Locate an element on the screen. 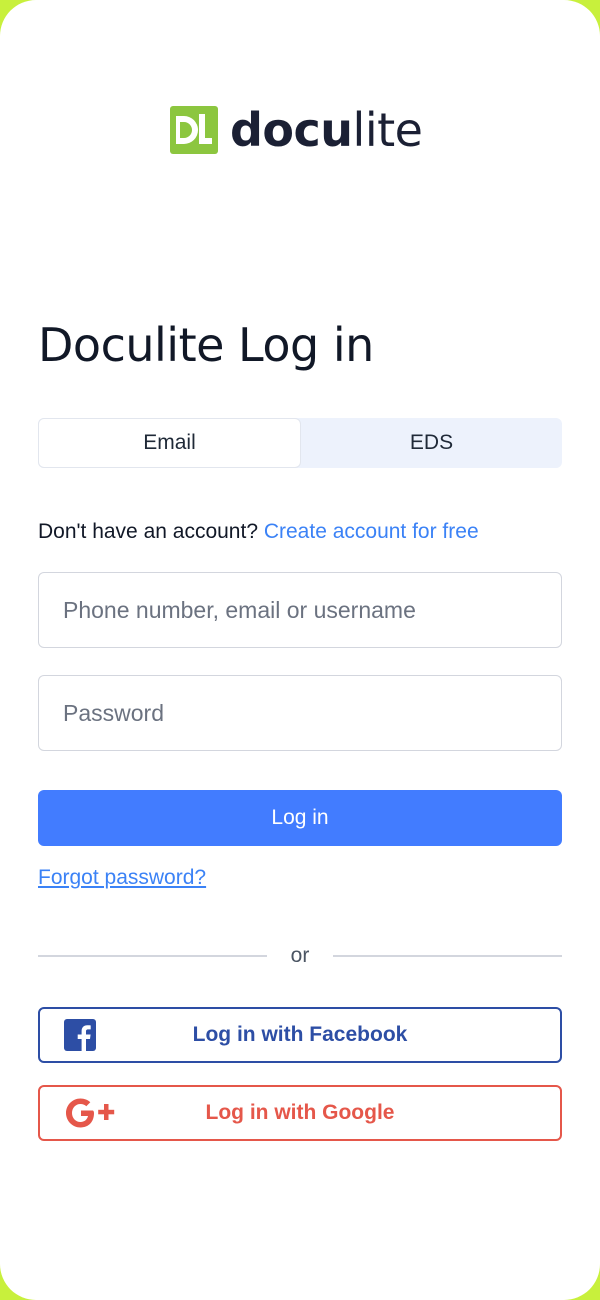 Image resolution: width=600 pixels, height=1300 pixels. doculite-logo-icon is located at coordinates (194, 130).